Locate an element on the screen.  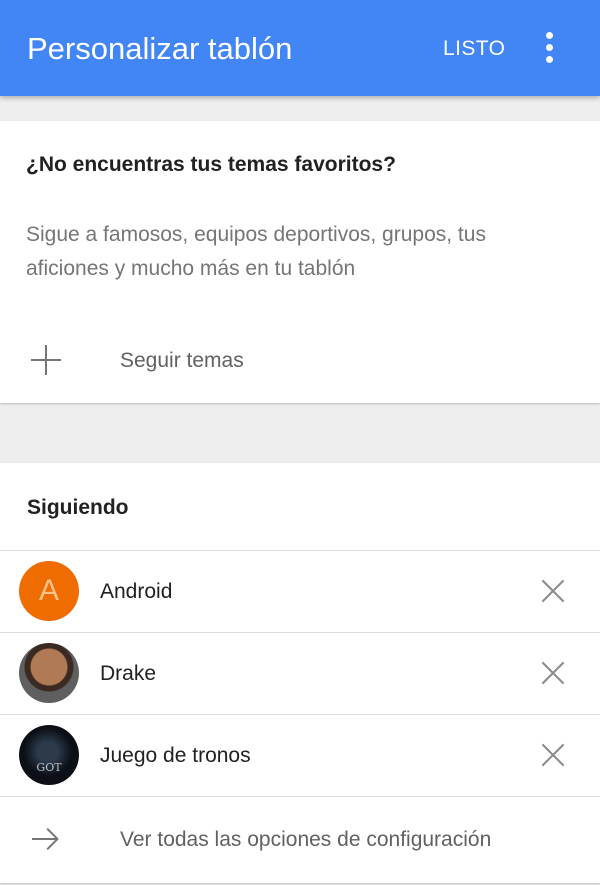
avatar: GOT is located at coordinates (49, 755).